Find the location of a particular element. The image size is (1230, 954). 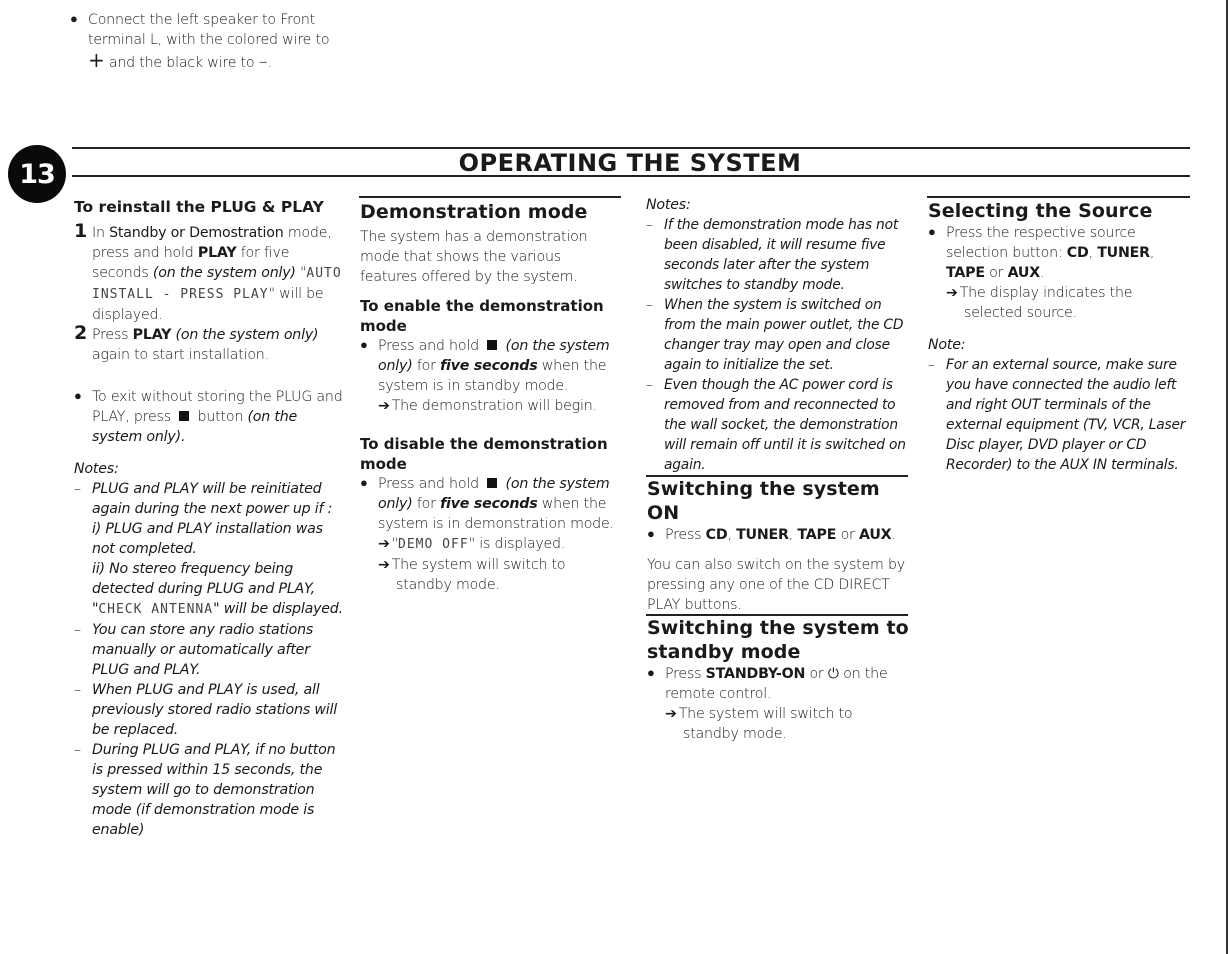

page-title: OPERATING THE SYSTEM is located at coordinates (630, 163).